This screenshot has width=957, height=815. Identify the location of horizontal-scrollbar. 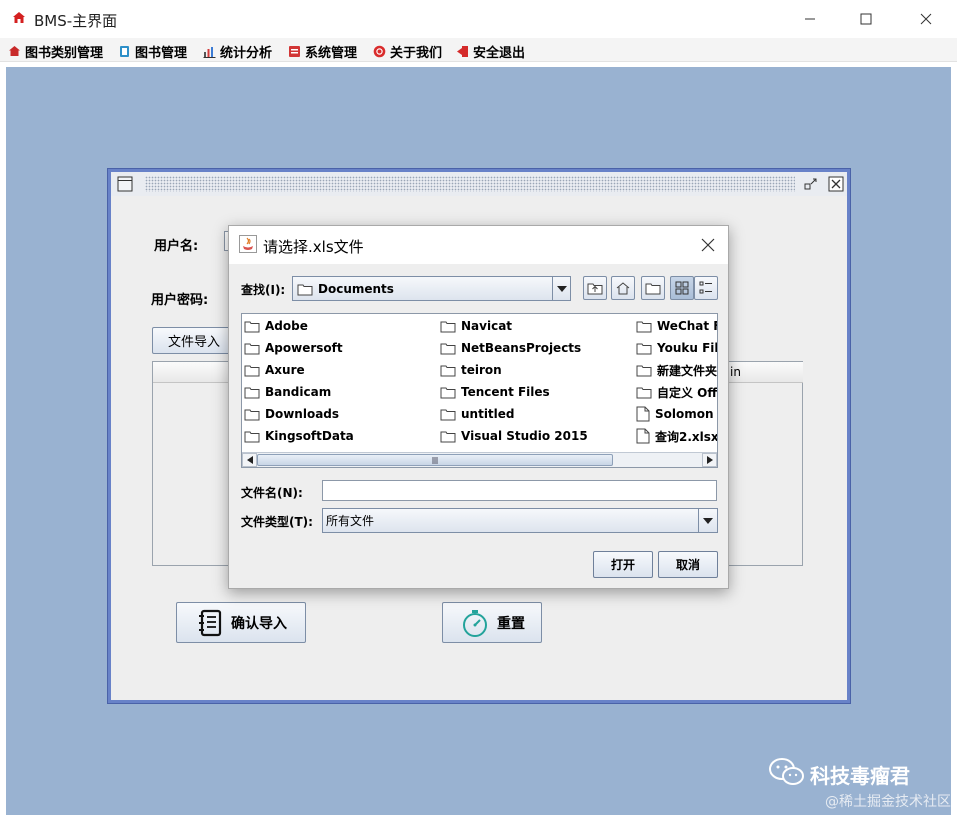
(479, 459).